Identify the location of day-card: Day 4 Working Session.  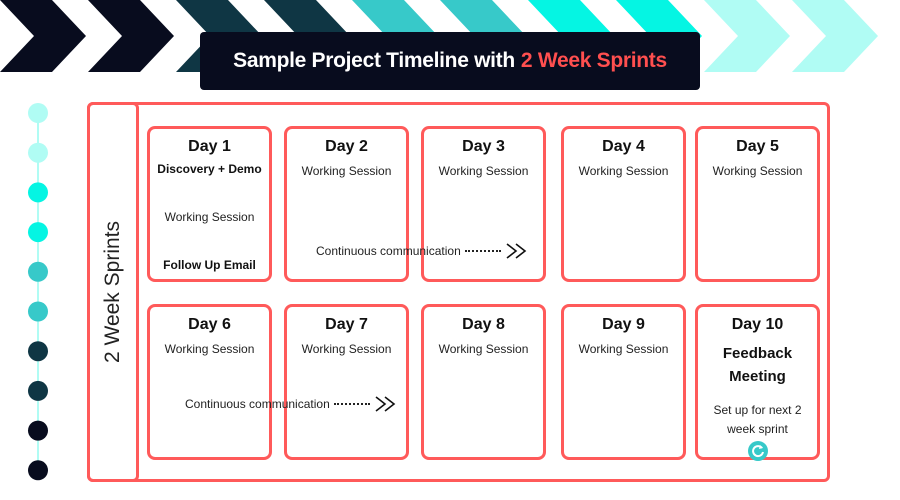
(623, 204).